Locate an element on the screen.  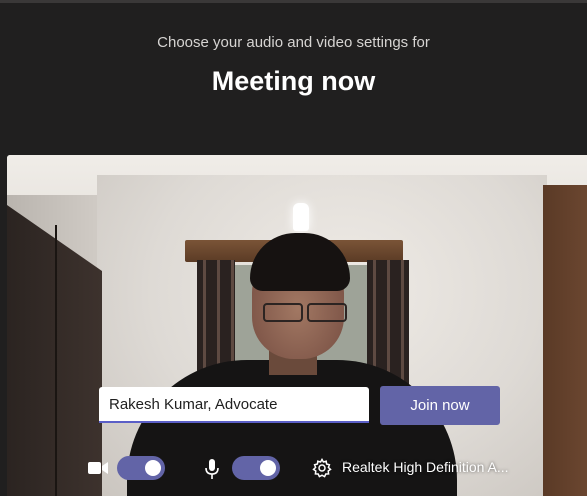
prejoin-subtitle: Choose your audio and video settings for is located at coordinates (293, 42).